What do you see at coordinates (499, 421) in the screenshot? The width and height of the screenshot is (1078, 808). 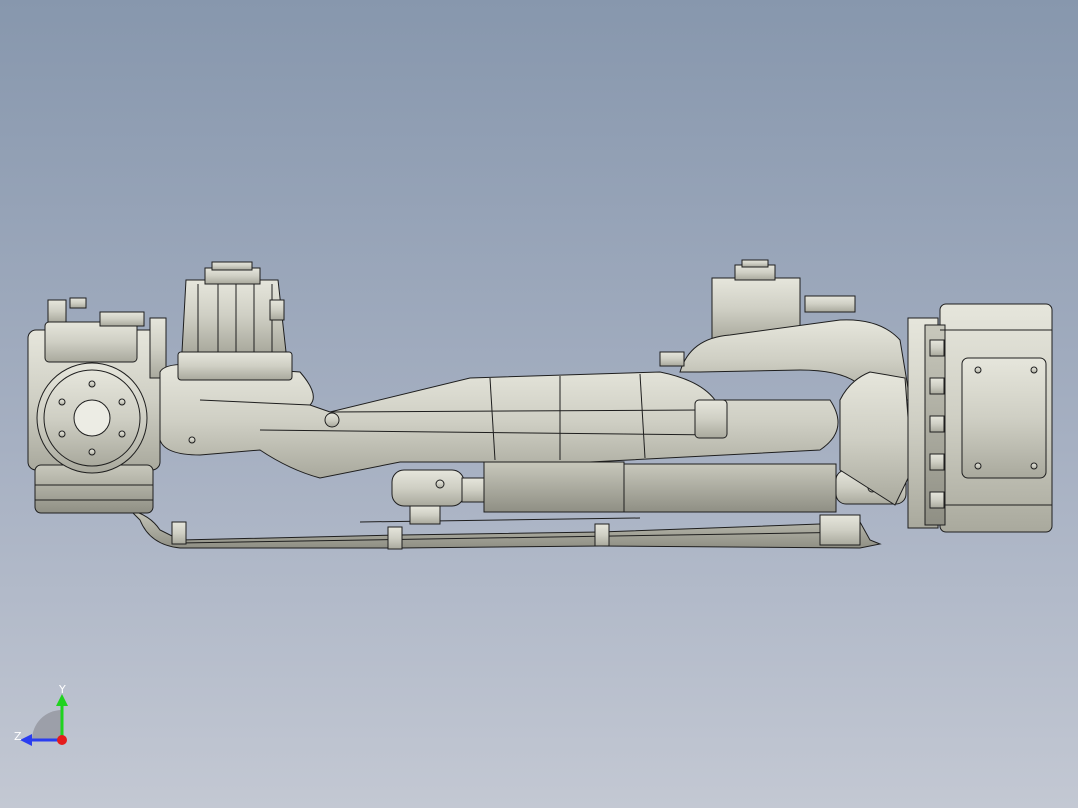 I see `forearm-body` at bounding box center [499, 421].